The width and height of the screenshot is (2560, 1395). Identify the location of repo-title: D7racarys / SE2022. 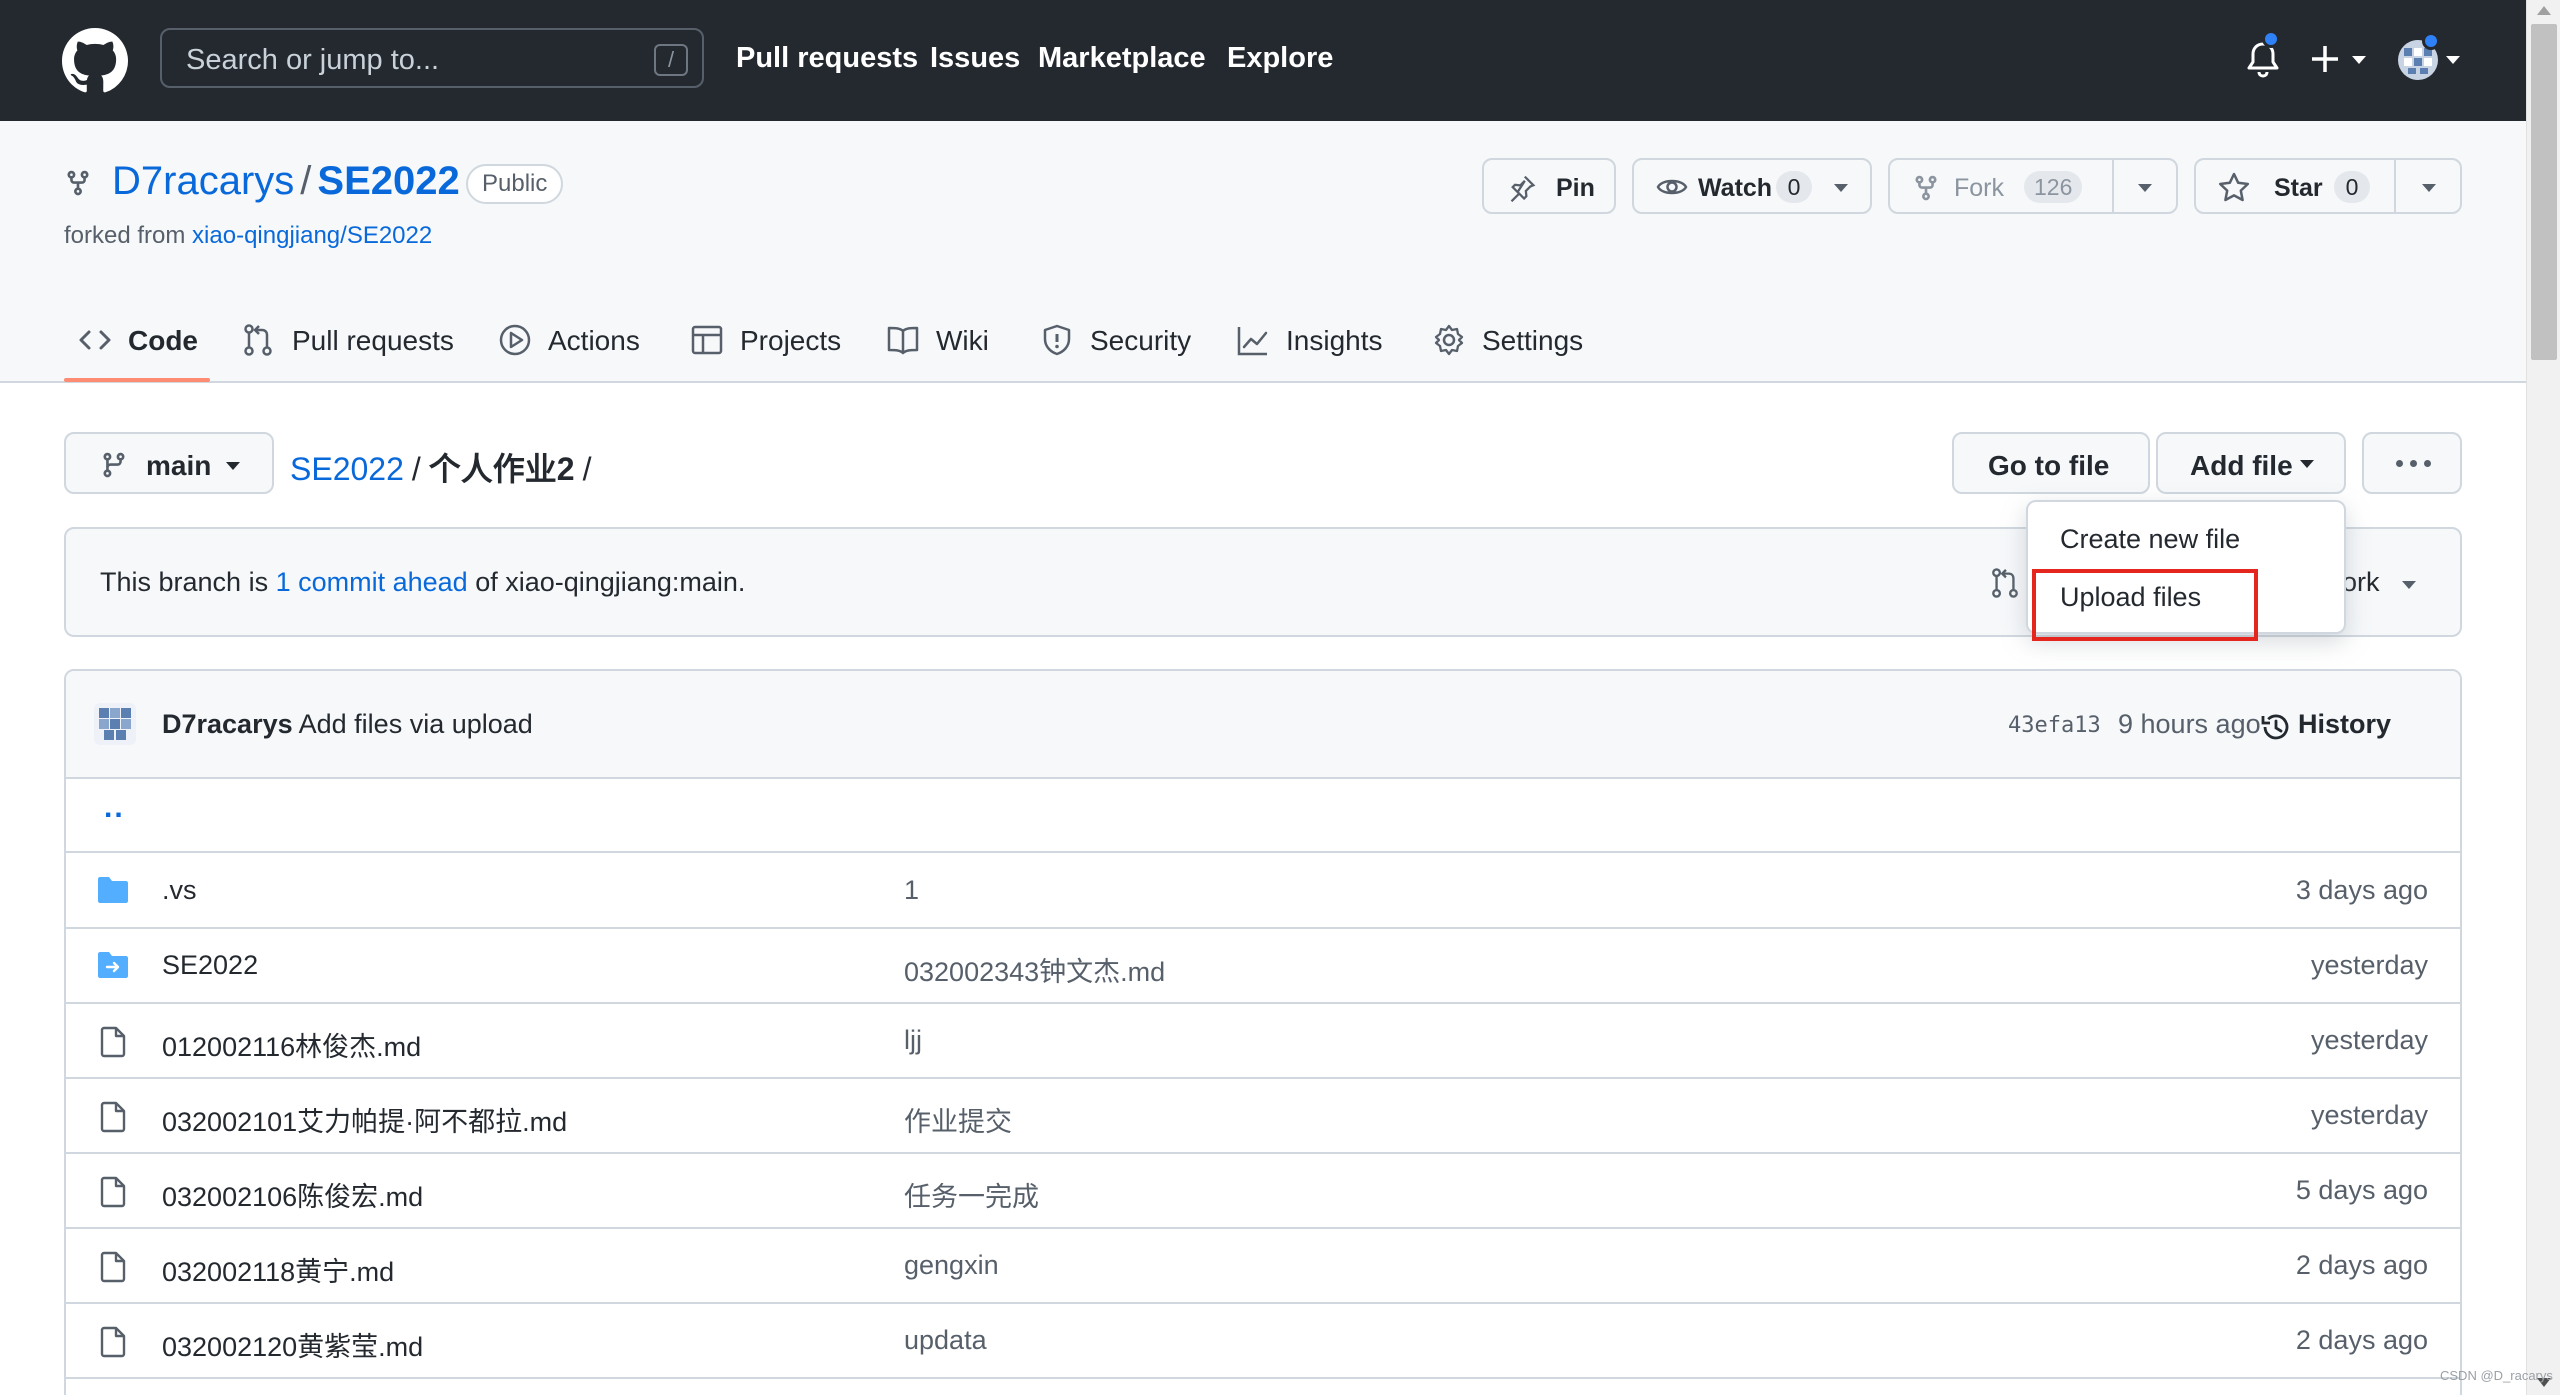
(286, 181).